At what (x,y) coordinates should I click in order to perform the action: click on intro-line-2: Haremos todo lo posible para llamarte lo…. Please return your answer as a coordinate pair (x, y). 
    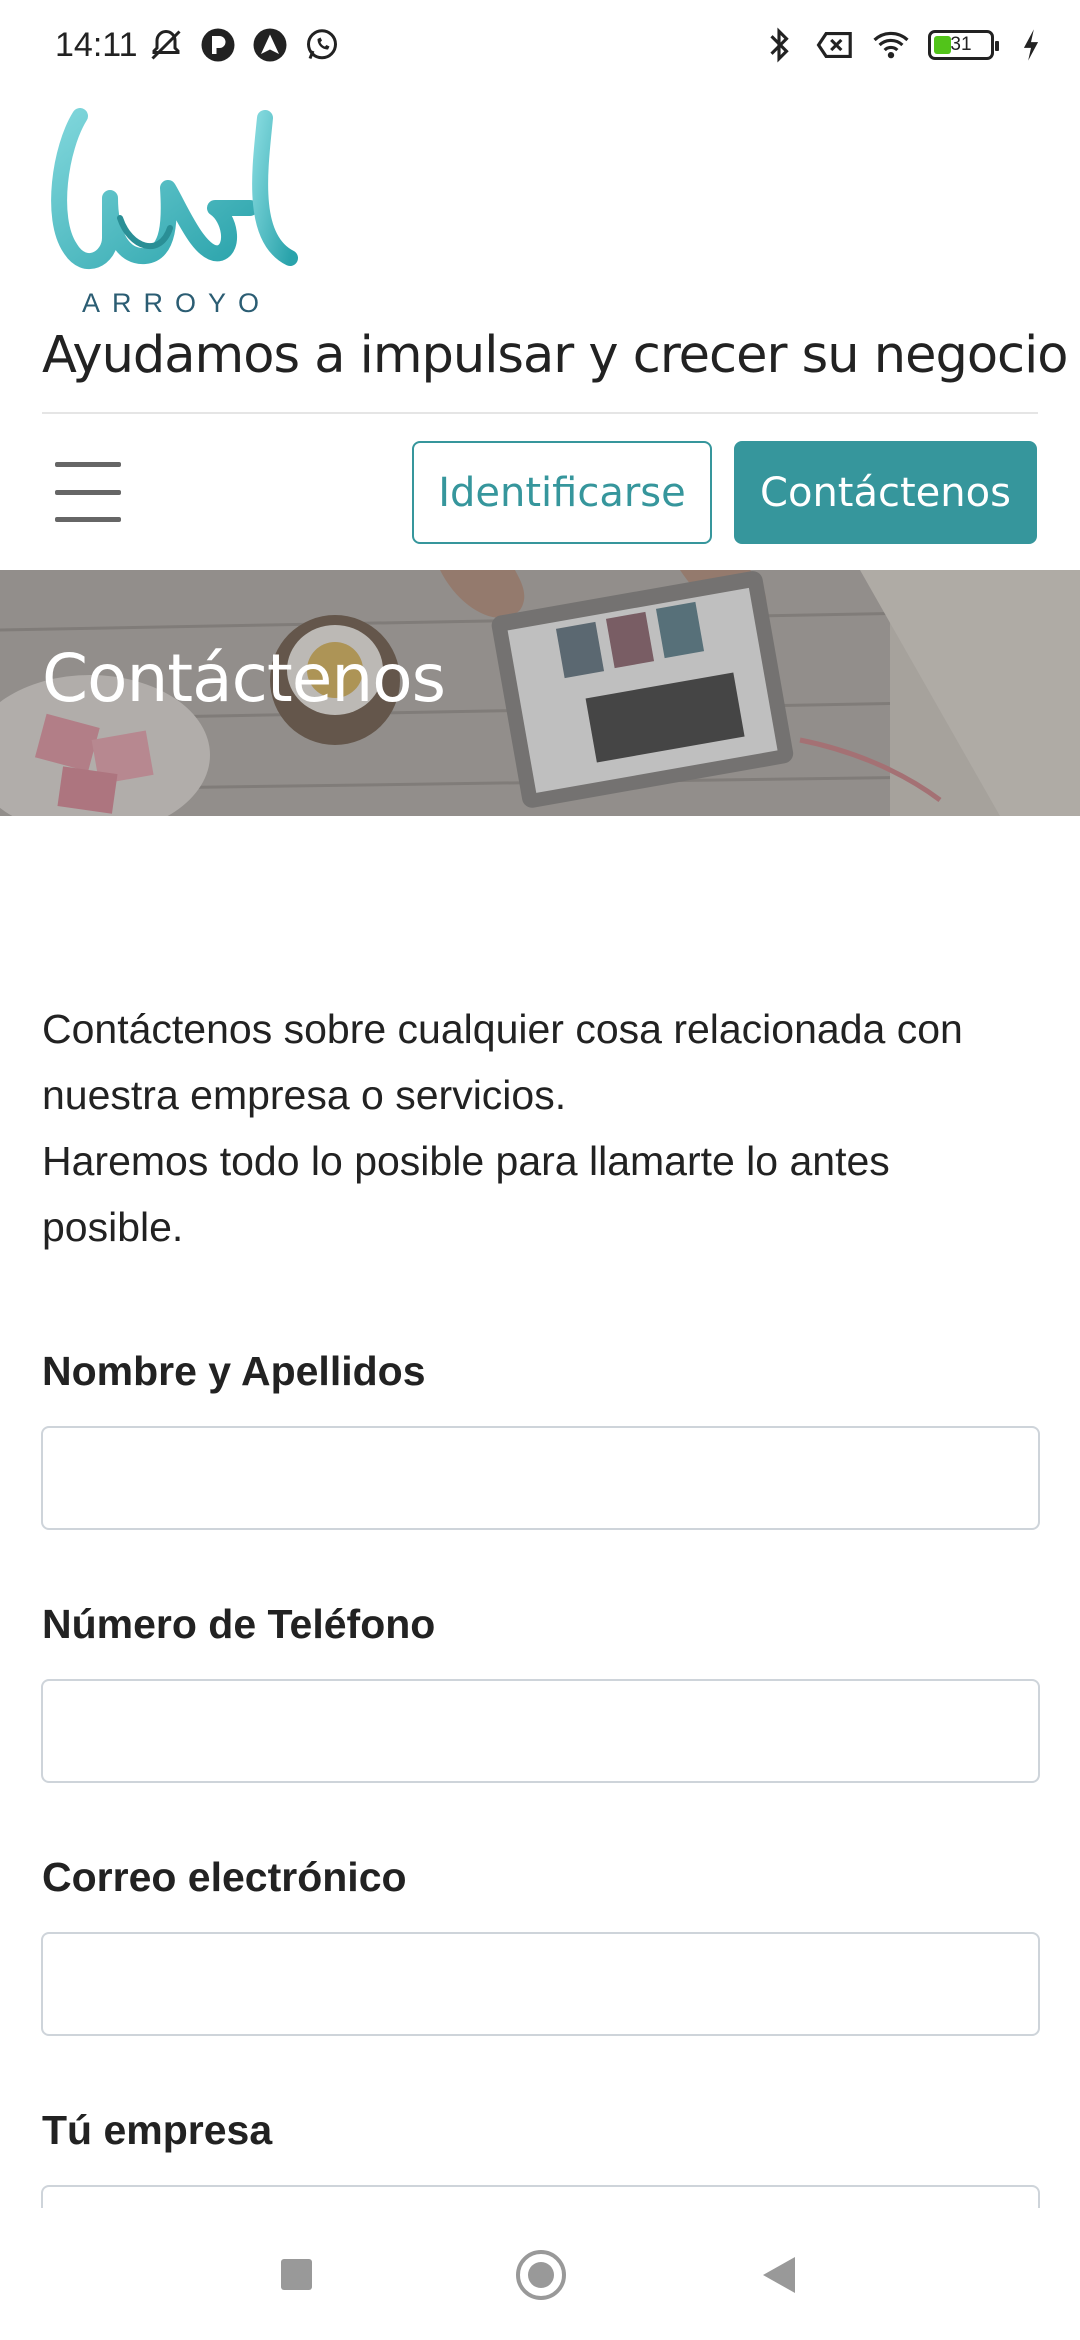
    Looking at the image, I should click on (466, 1194).